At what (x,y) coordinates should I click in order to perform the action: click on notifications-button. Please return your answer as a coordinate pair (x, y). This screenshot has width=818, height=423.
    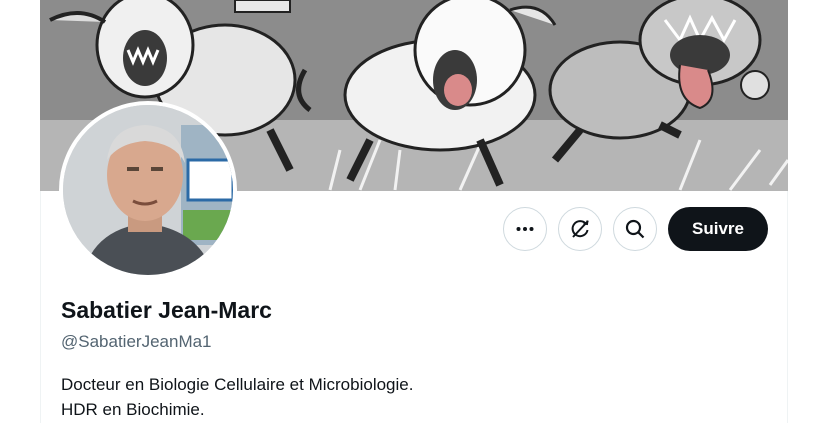
    Looking at the image, I should click on (580, 229).